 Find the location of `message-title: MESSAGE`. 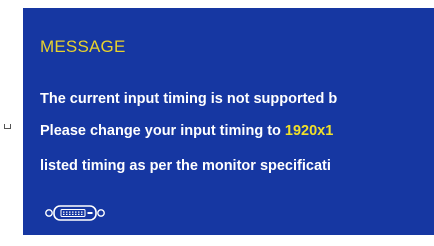

message-title: MESSAGE is located at coordinates (83, 46).